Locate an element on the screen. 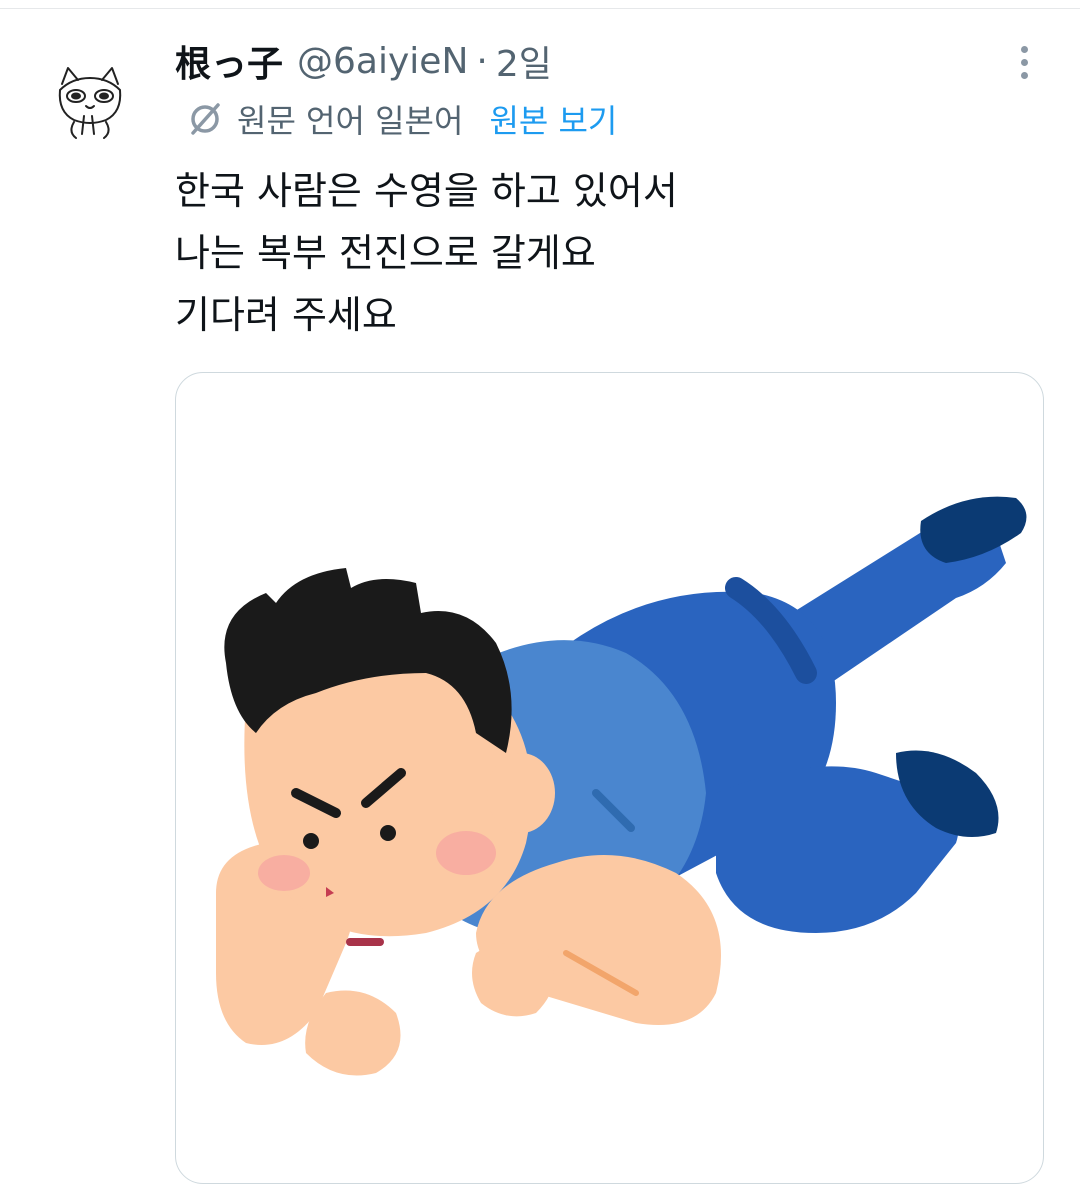 This screenshot has width=1080, height=1187. tweet-text-line: 나는 복부 전진으로 갈게요 is located at coordinates (385, 253).